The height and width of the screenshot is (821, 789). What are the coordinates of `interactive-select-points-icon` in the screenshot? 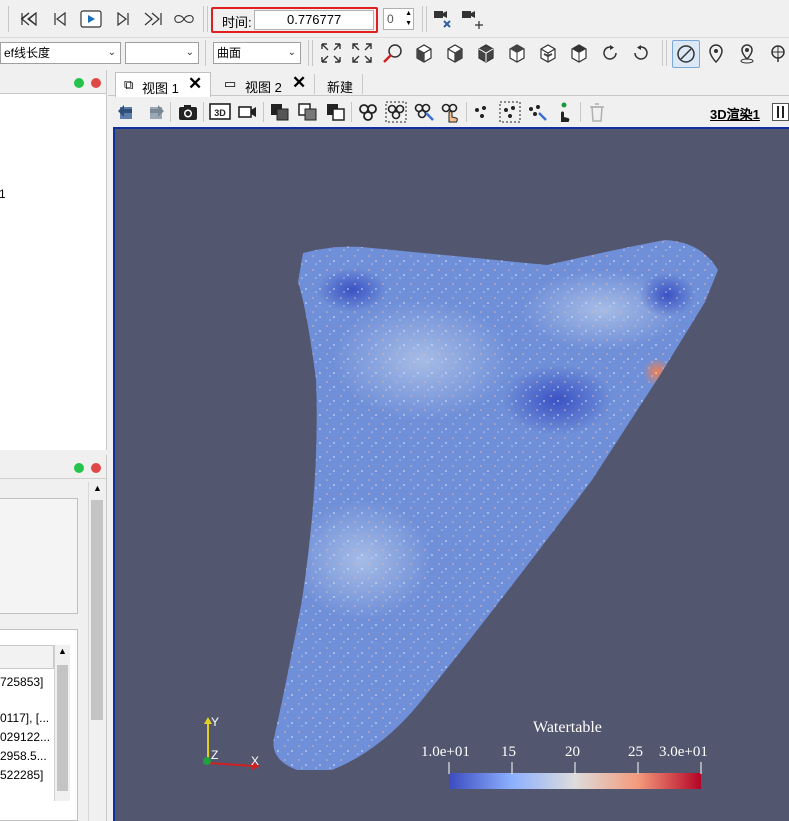 It's located at (564, 112).